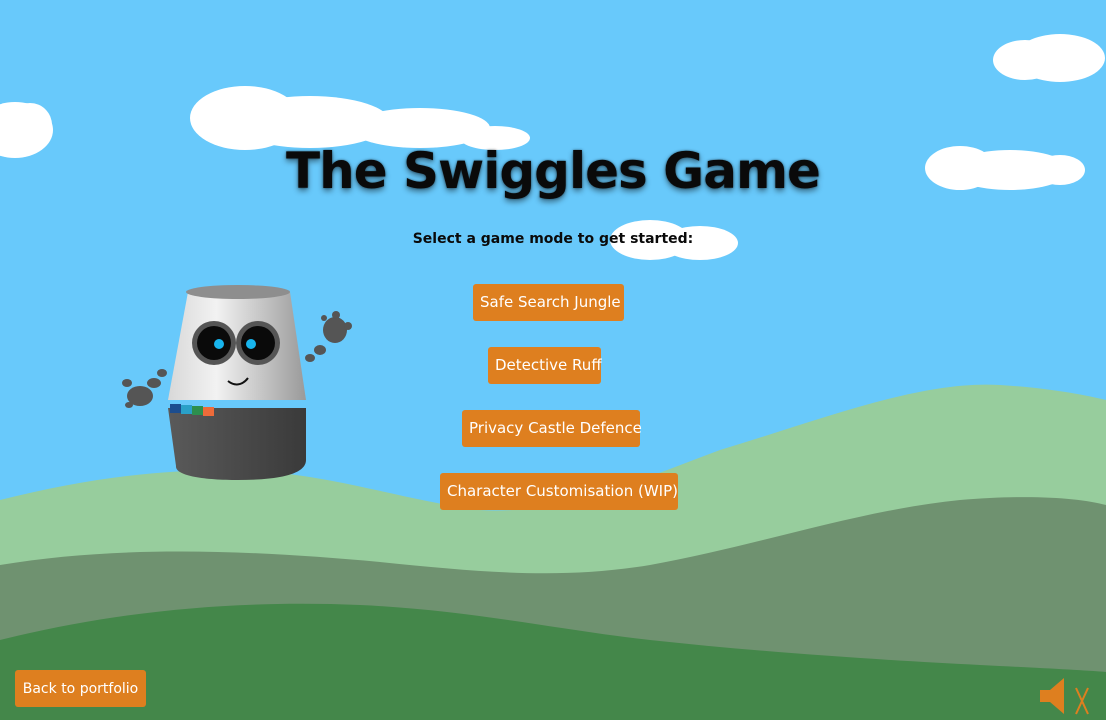 The width and height of the screenshot is (1106, 720). What do you see at coordinates (197, 410) in the screenshot?
I see `stripe-green` at bounding box center [197, 410].